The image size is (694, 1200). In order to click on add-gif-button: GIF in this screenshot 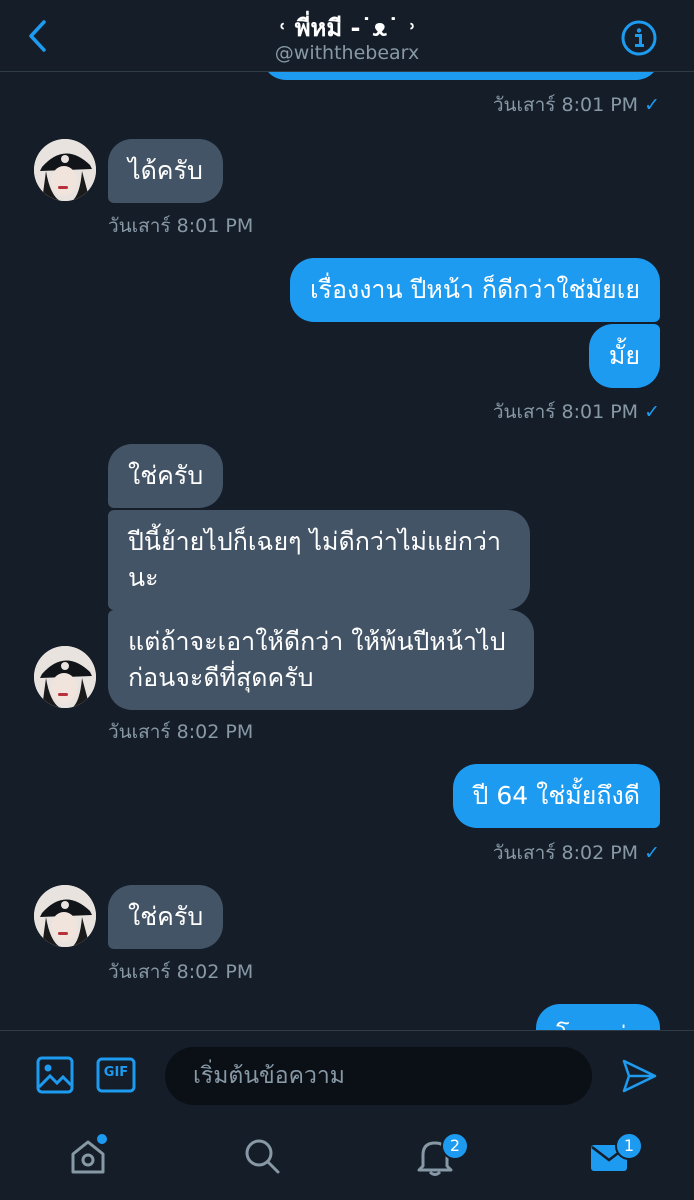, I will do `click(116, 1075)`.